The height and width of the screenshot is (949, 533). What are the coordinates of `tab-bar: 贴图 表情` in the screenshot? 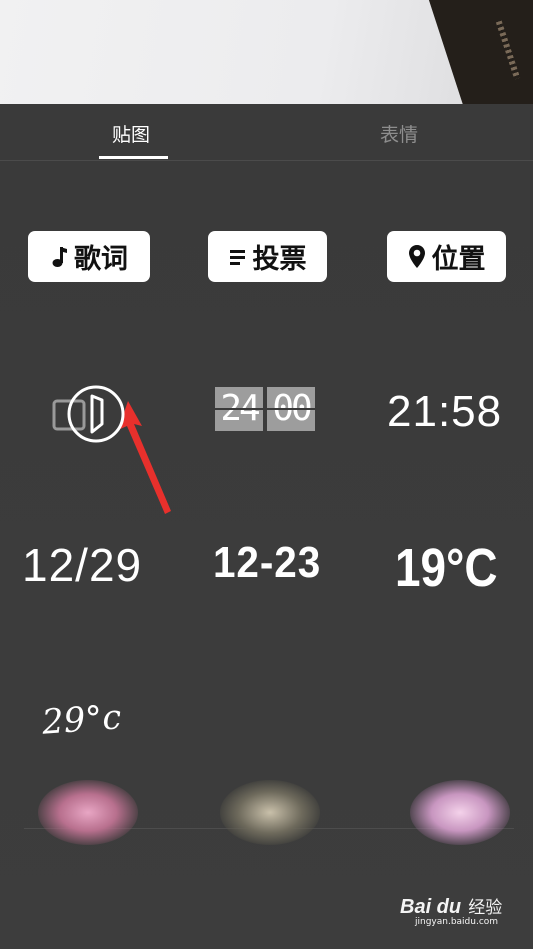 It's located at (266, 132).